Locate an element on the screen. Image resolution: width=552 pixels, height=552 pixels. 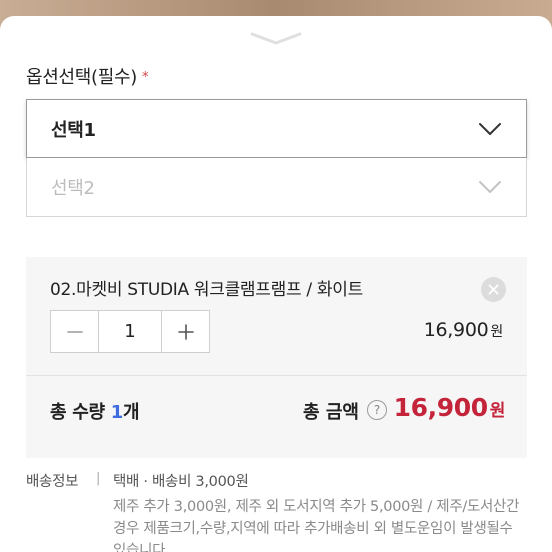
total-amount: 16,900 원 is located at coordinates (449, 407).